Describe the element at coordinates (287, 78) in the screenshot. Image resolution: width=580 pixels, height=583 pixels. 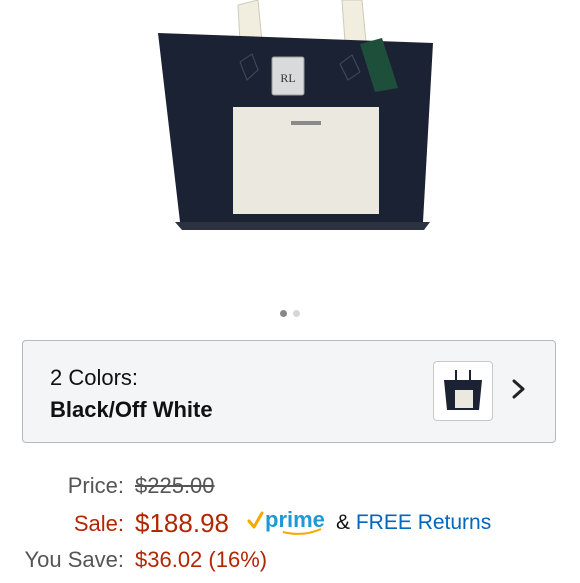
I see `tag-logo: RL` at that location.